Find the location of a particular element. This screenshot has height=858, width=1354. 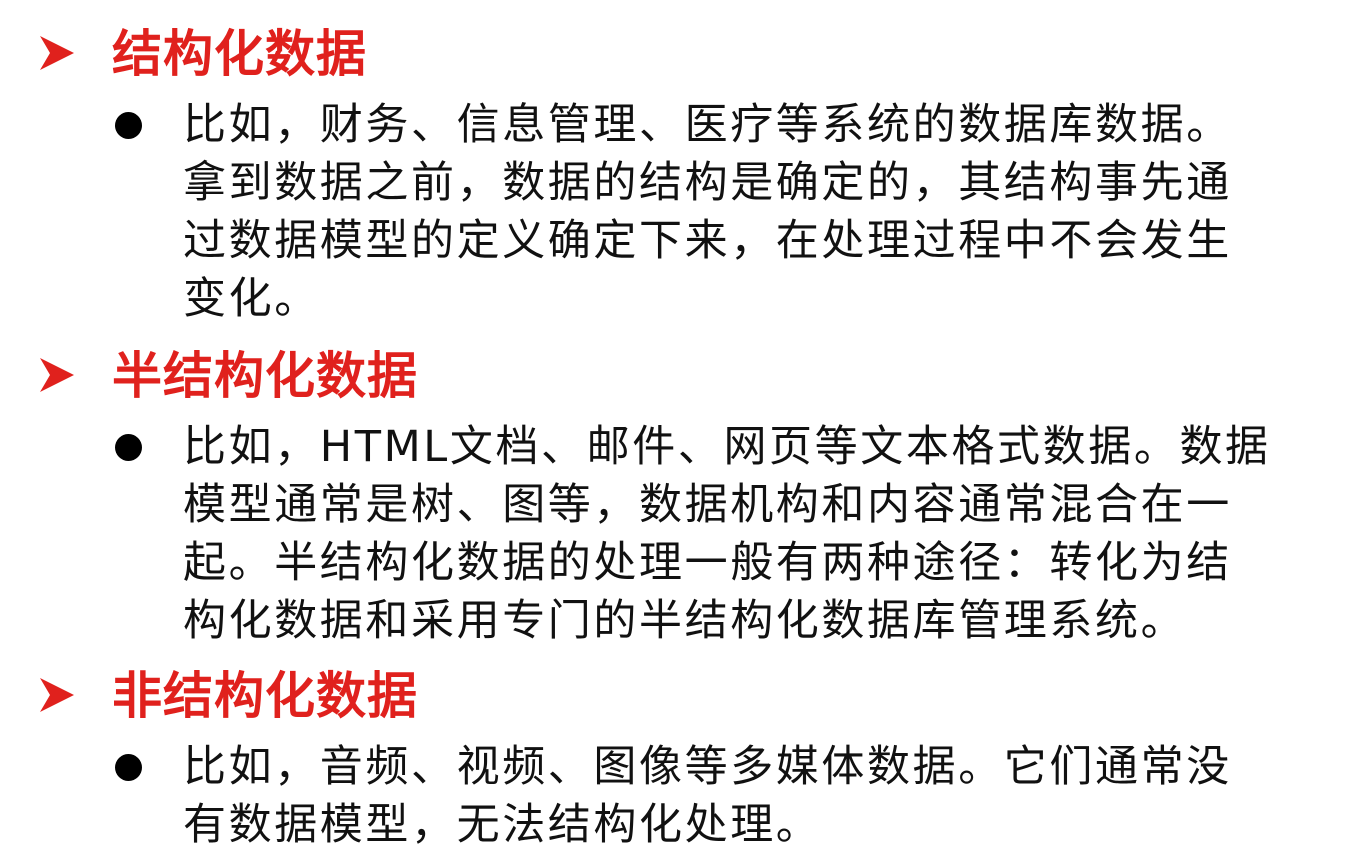

section-heading-row: 半结构化数据 is located at coordinates (677, 377).